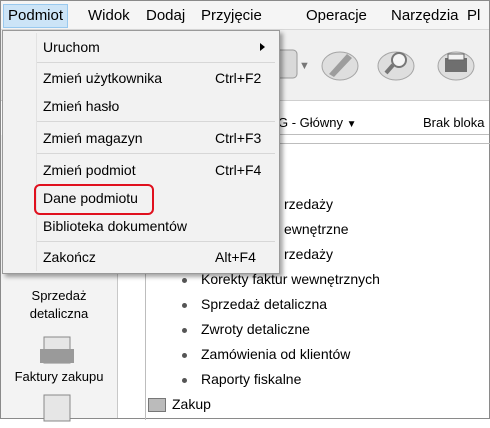 The height and width of the screenshot is (428, 490). I want to click on tree-item: Raporty fiskalne, so click(241, 379).